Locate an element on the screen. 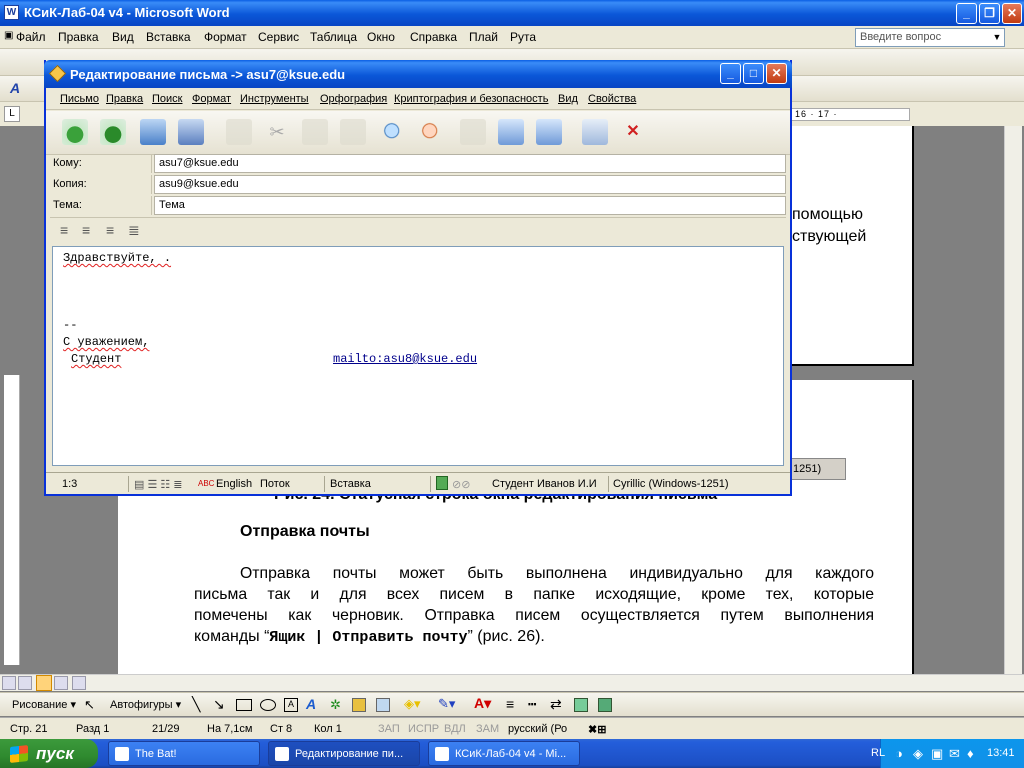 The image size is (1024, 768). restore-button: ❐ is located at coordinates (989, 13).